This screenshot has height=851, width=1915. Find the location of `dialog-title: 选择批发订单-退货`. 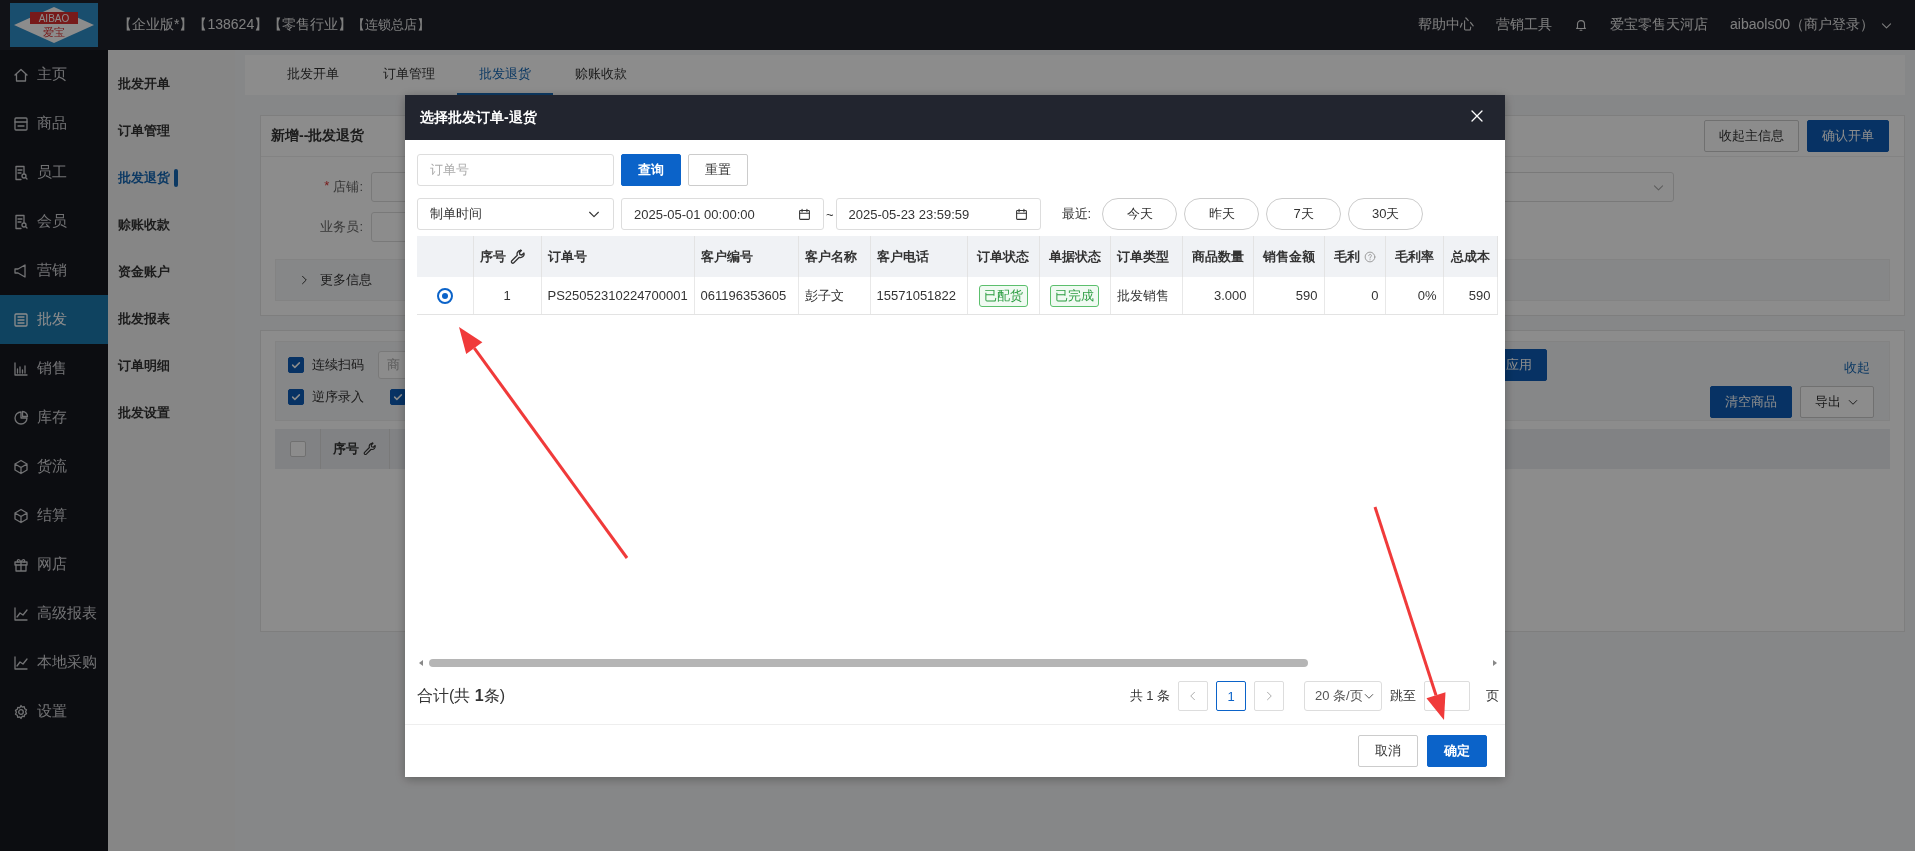

dialog-title: 选择批发订单-退货 is located at coordinates (478, 117).